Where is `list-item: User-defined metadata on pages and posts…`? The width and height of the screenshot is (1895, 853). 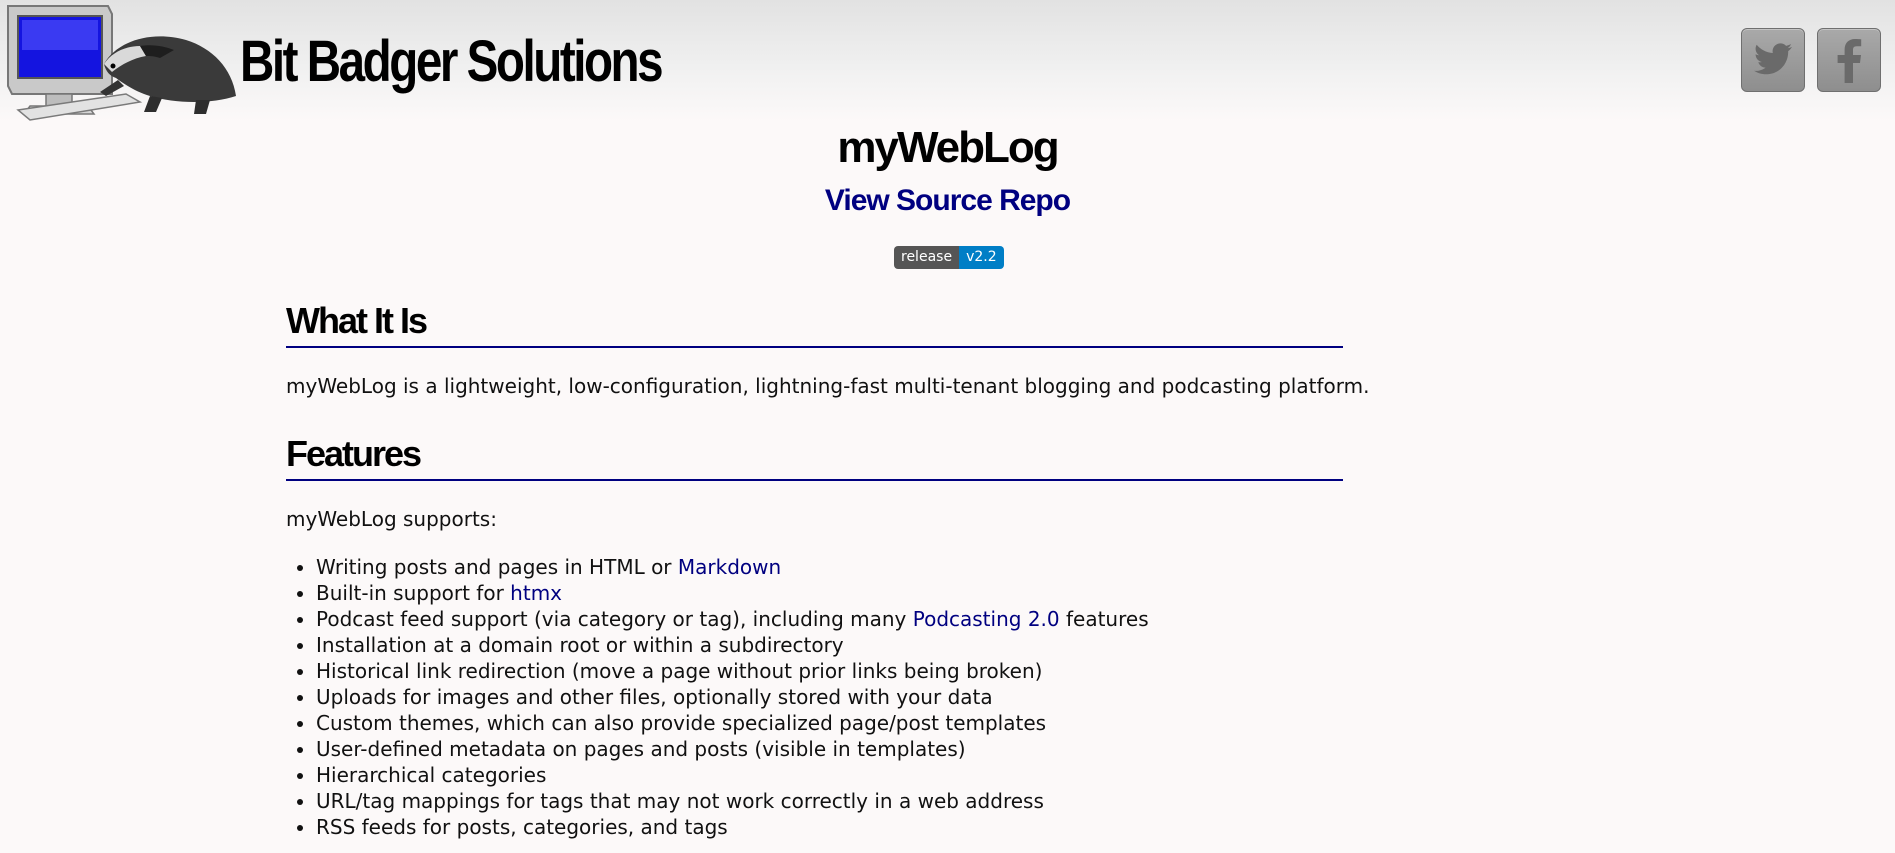
list-item: User-defined metadata on pages and posts… is located at coordinates (851, 749).